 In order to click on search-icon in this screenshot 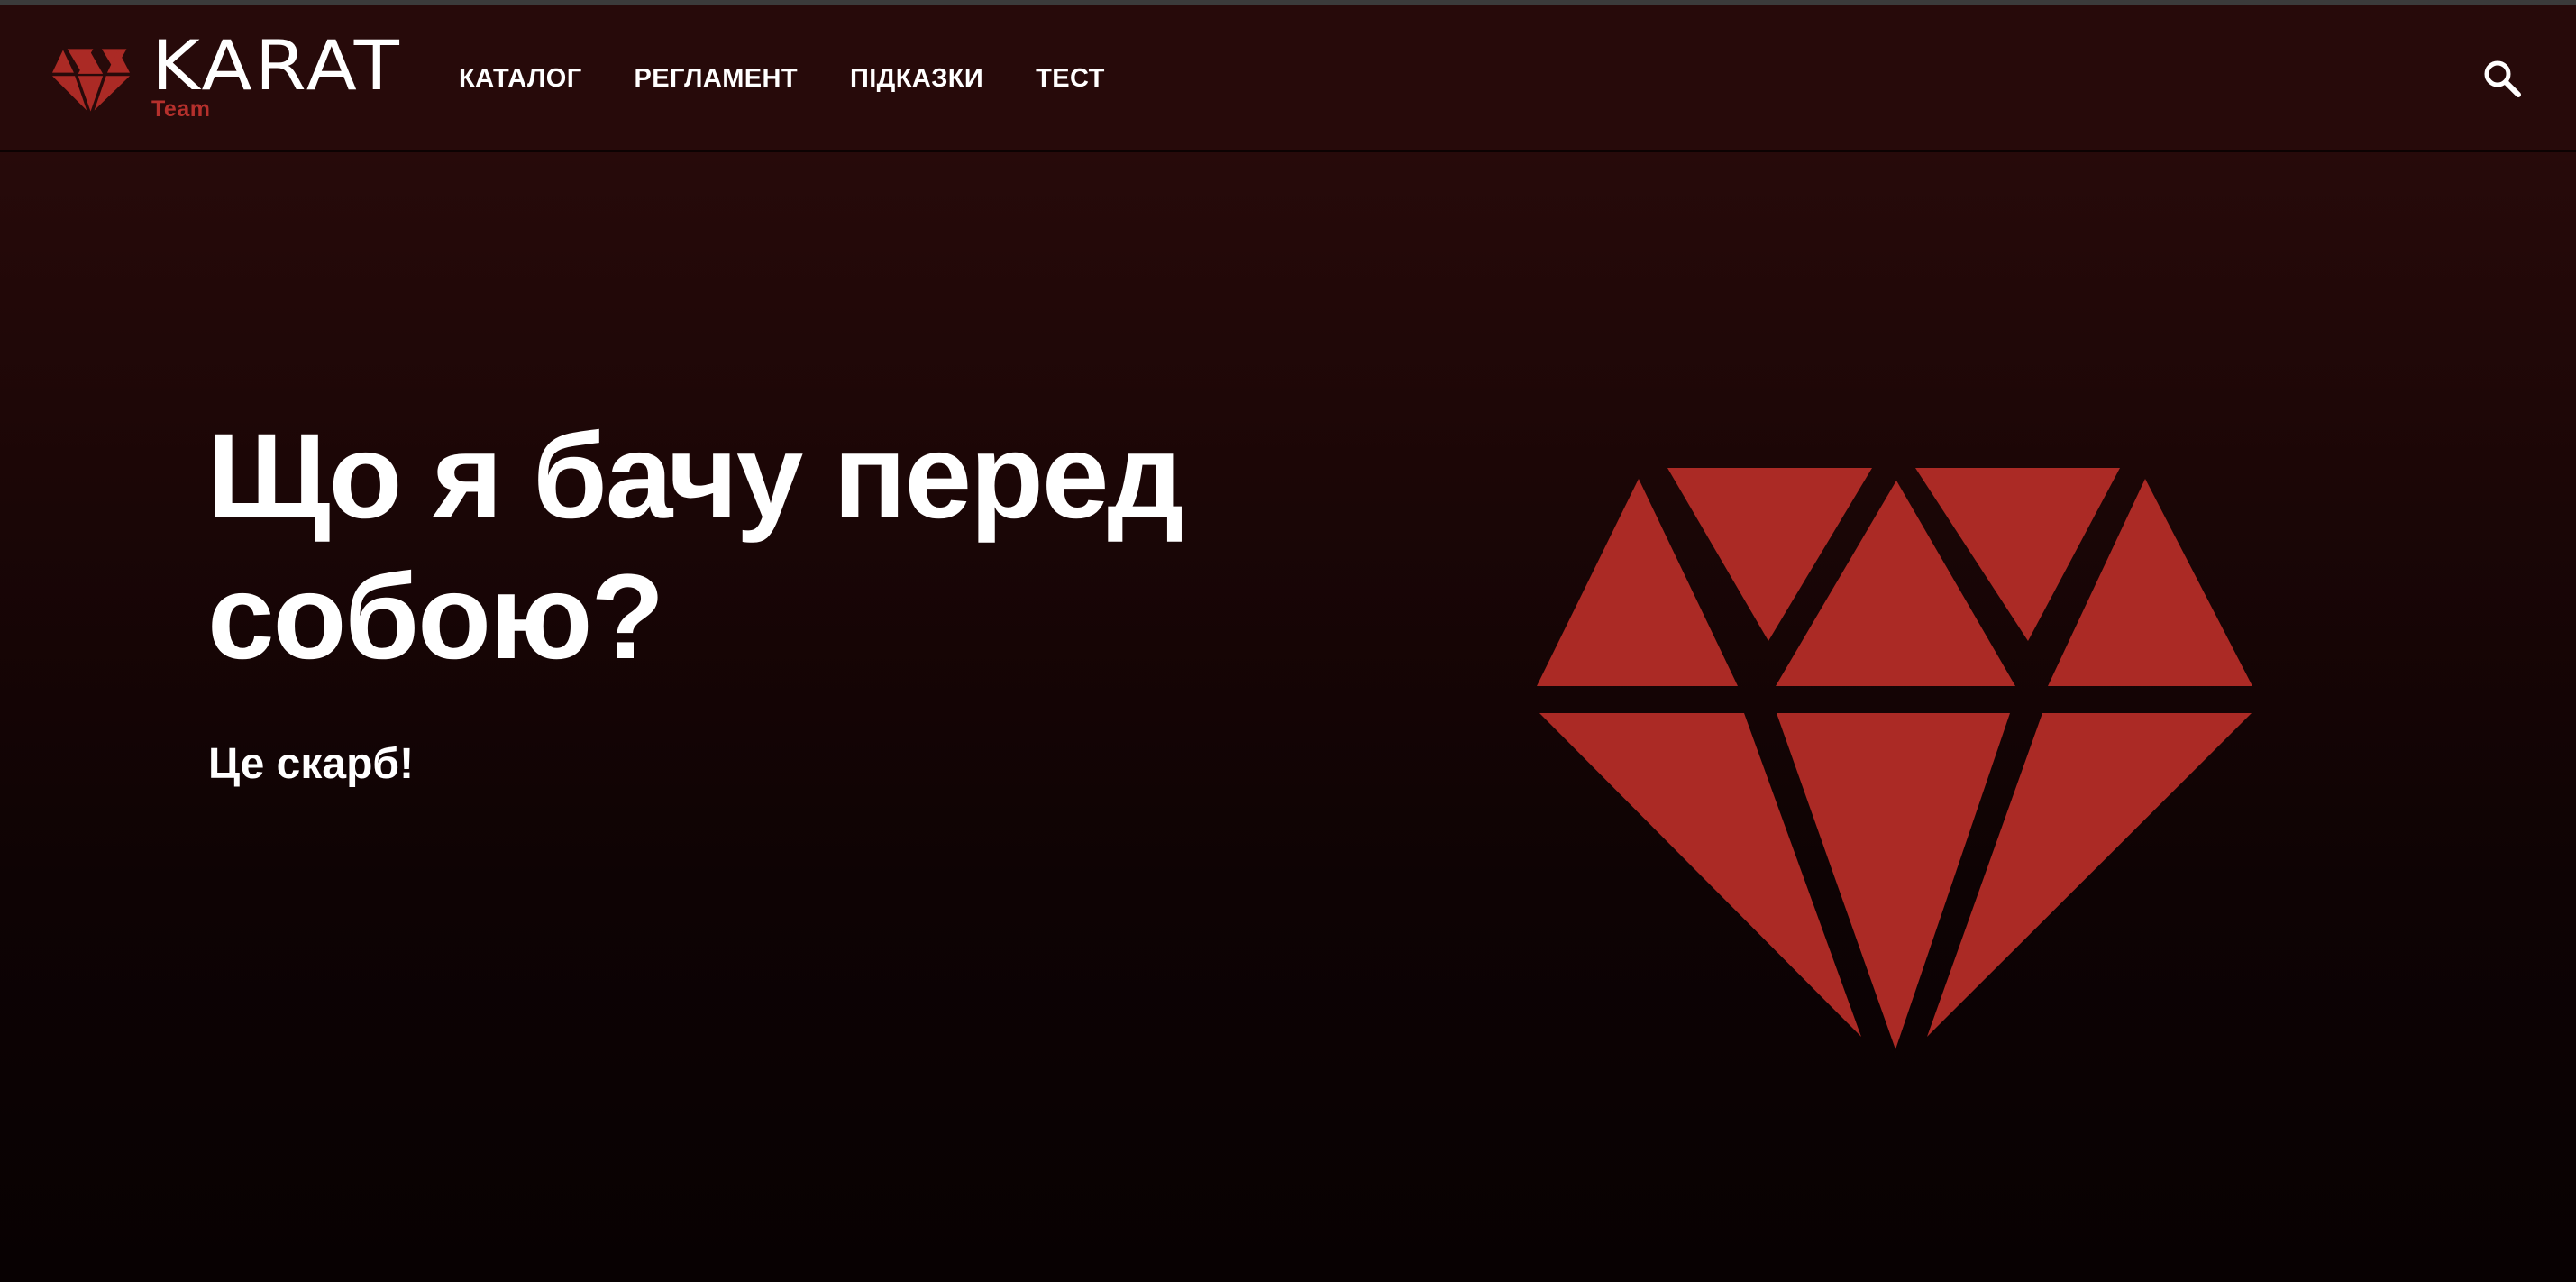, I will do `click(2502, 79)`.